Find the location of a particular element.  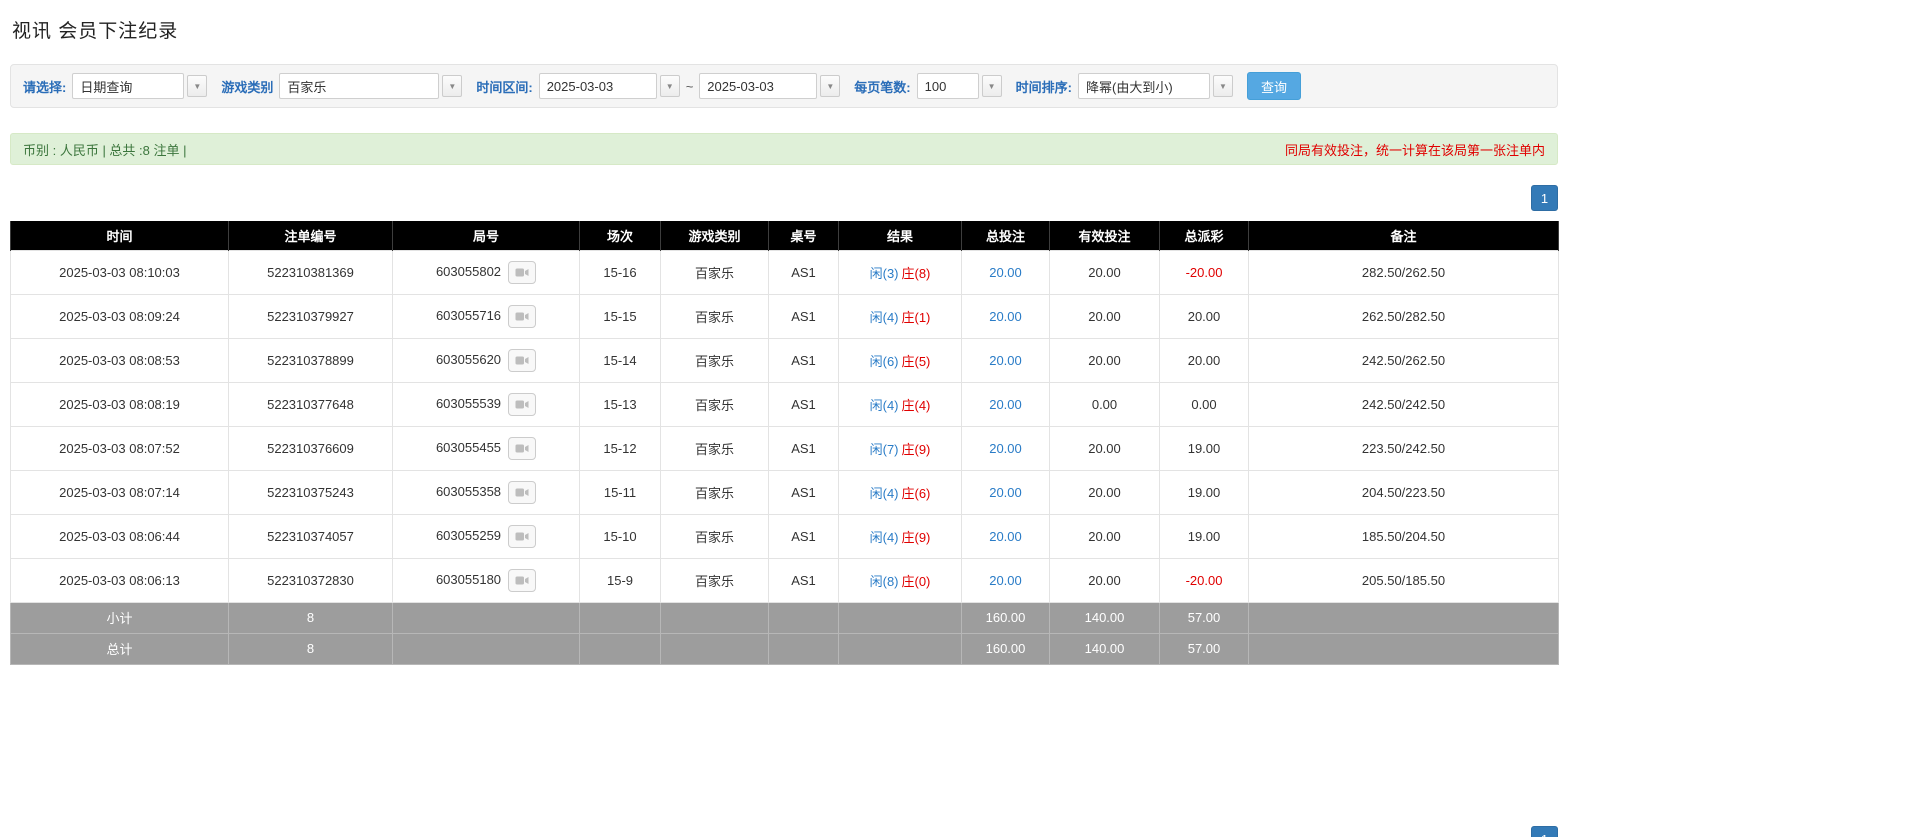

page-size-combo: ▼ is located at coordinates (959, 86).